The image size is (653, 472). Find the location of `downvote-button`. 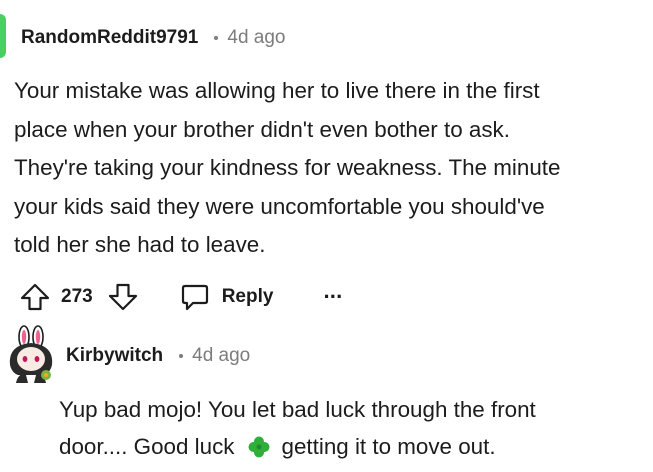

downvote-button is located at coordinates (123, 297).